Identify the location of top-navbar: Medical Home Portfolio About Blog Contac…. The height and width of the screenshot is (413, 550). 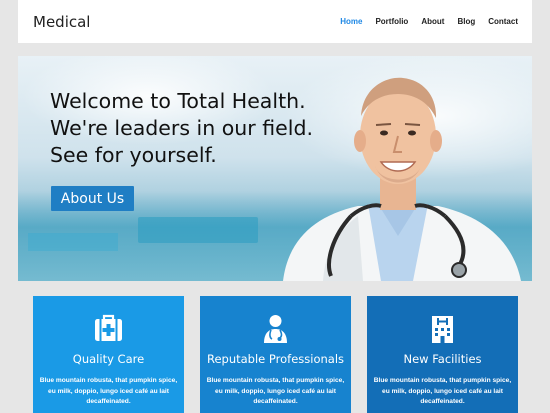
(275, 21).